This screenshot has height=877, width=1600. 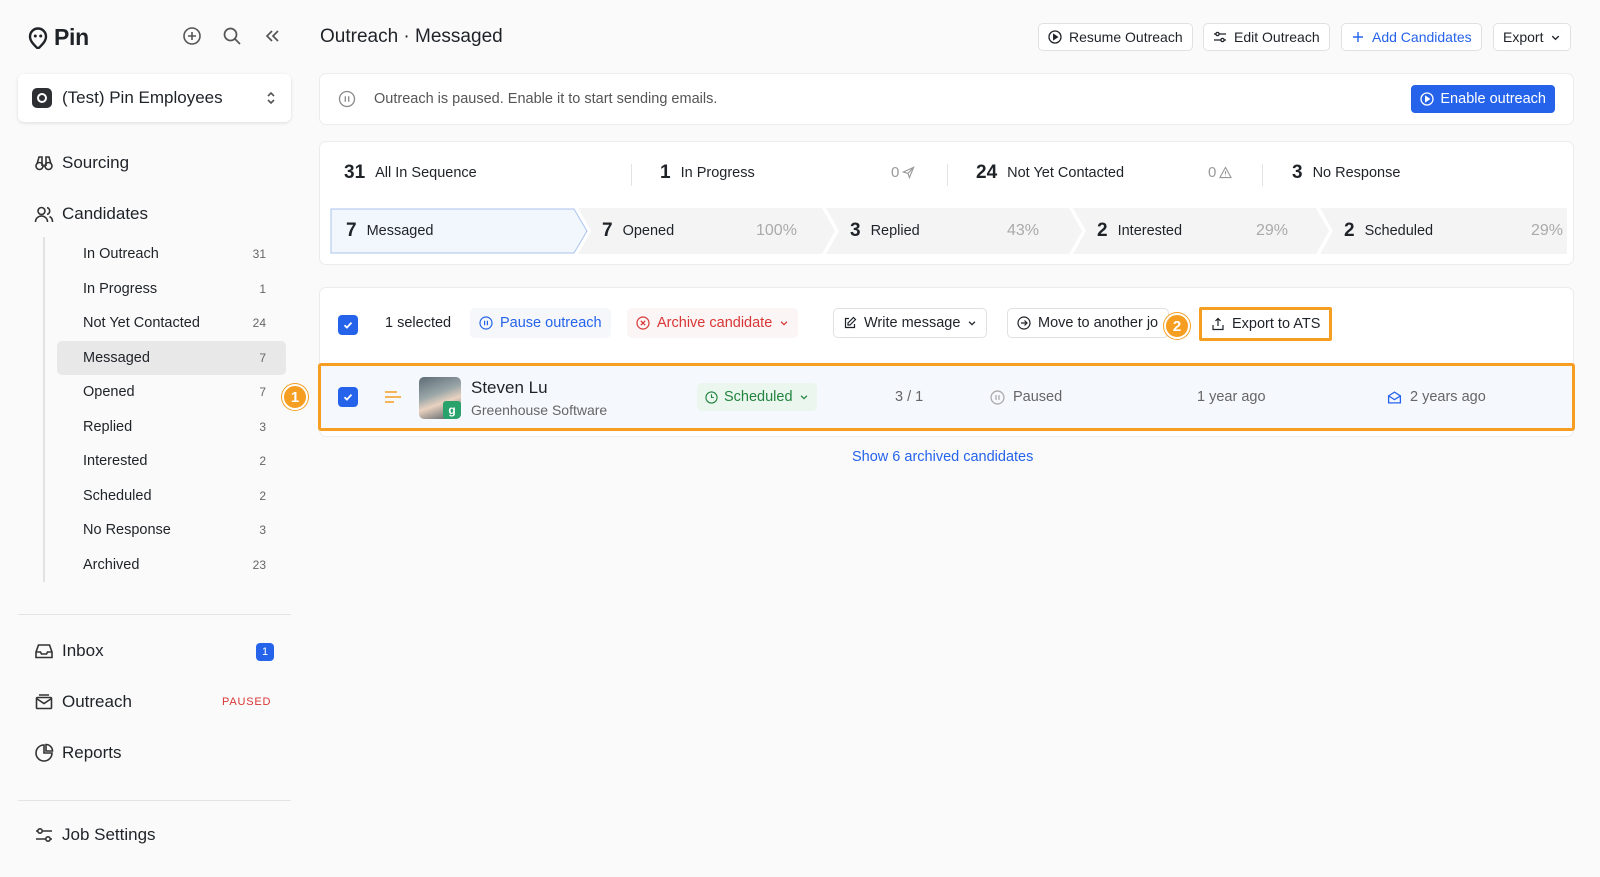 I want to click on stat-side-value: 0, so click(x=1212, y=172).